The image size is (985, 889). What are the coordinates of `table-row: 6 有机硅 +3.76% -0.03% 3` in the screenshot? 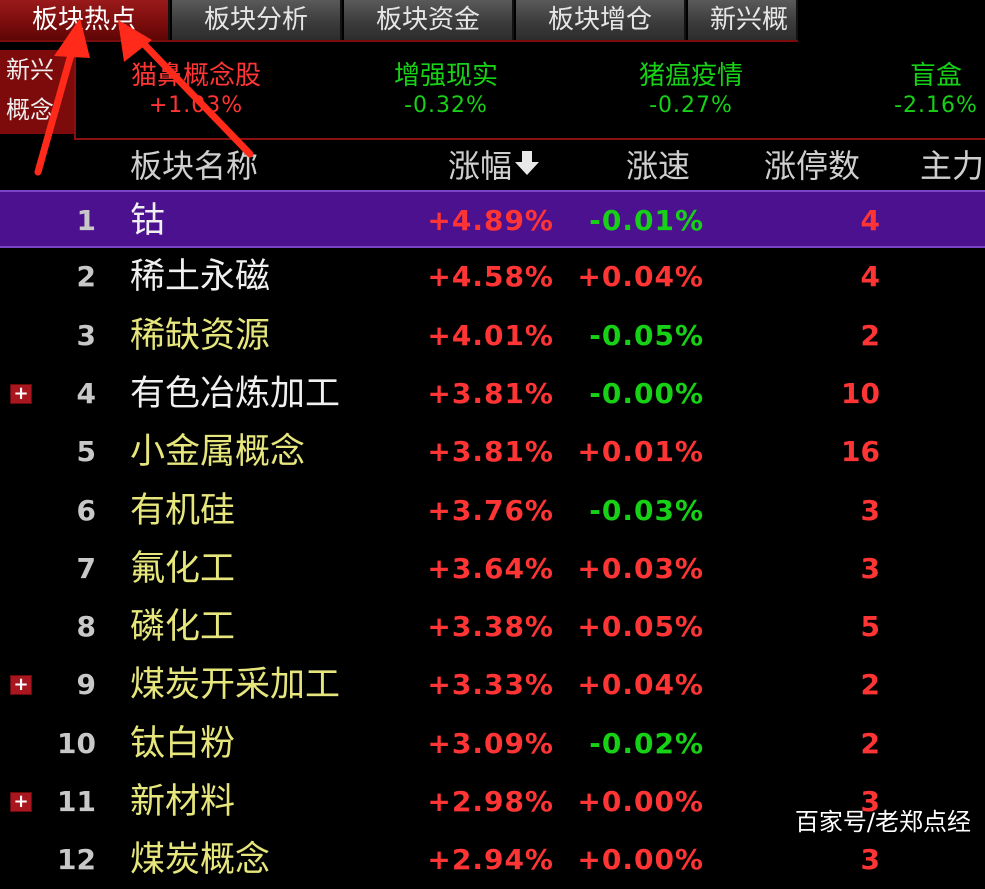 It's located at (492, 511).